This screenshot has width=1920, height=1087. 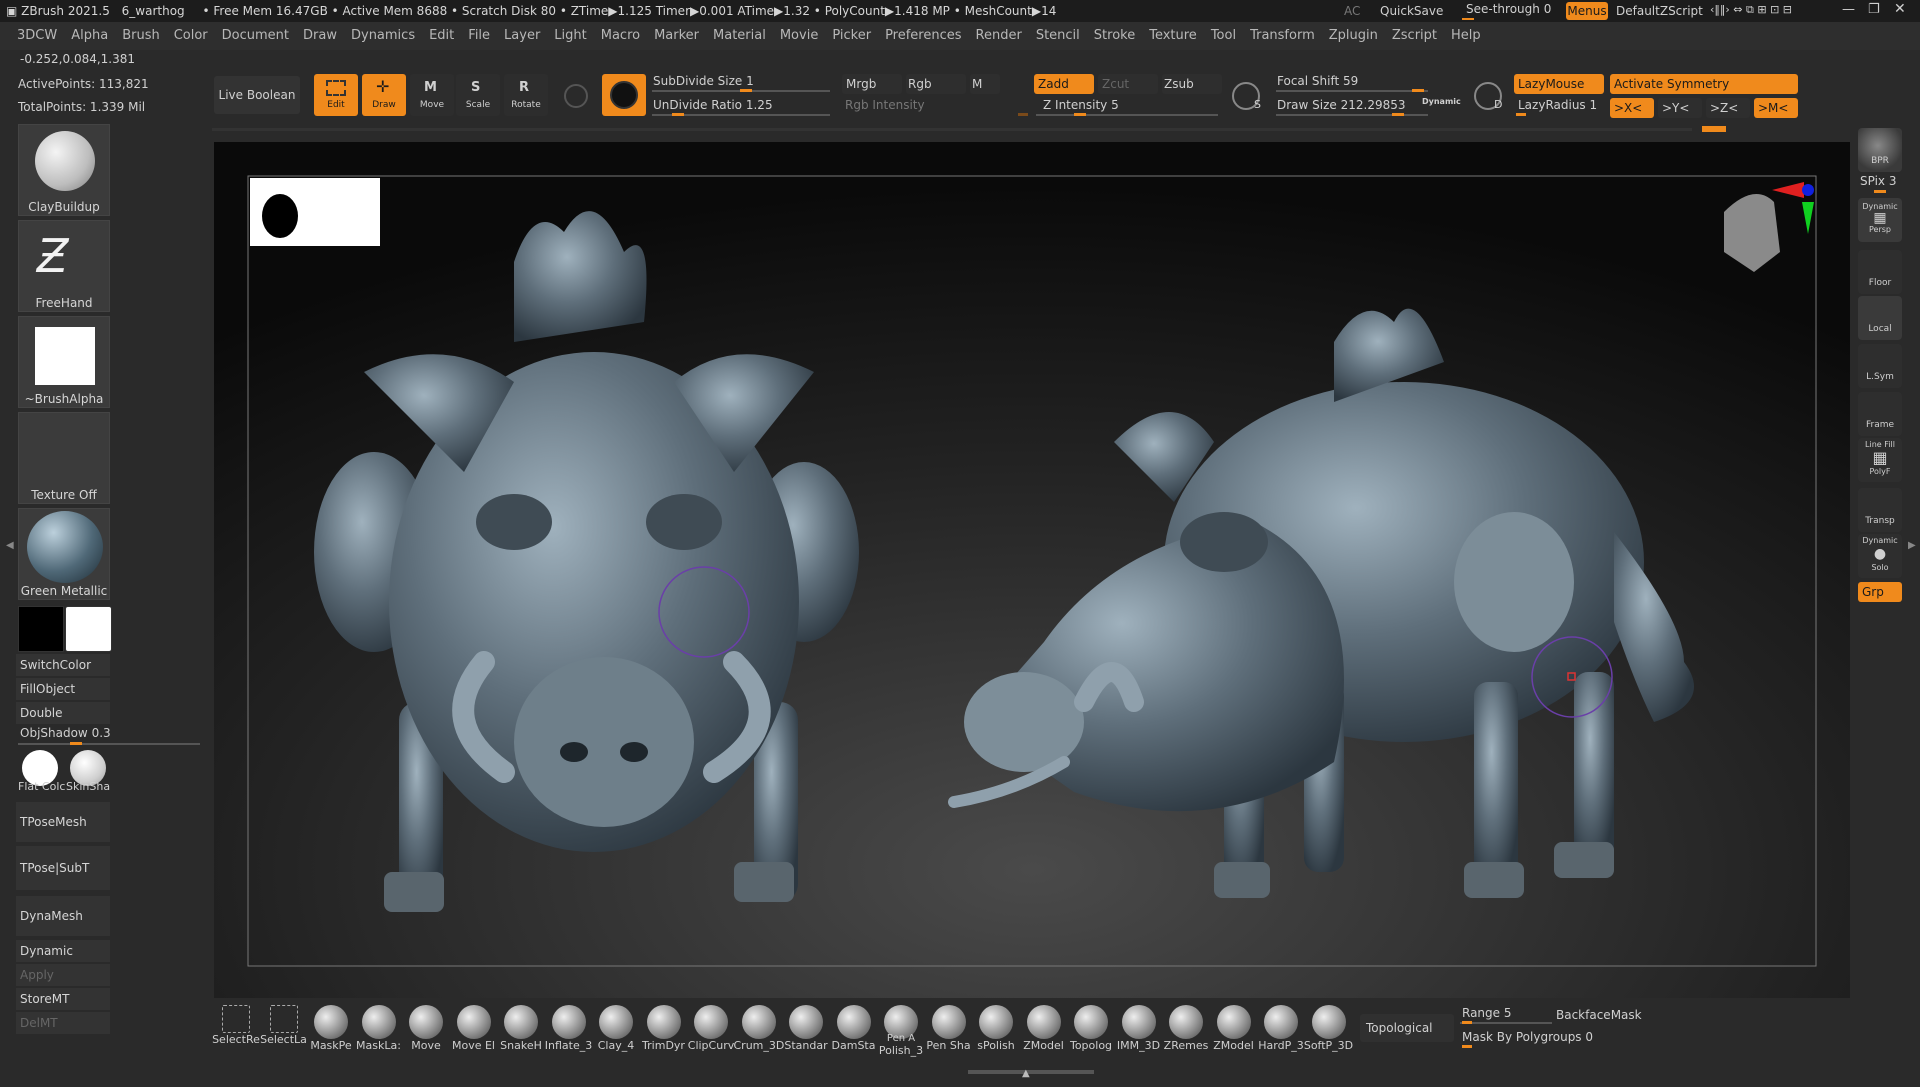 I want to click on brush-clipcurv: ClipCurv, so click(x=711, y=1031).